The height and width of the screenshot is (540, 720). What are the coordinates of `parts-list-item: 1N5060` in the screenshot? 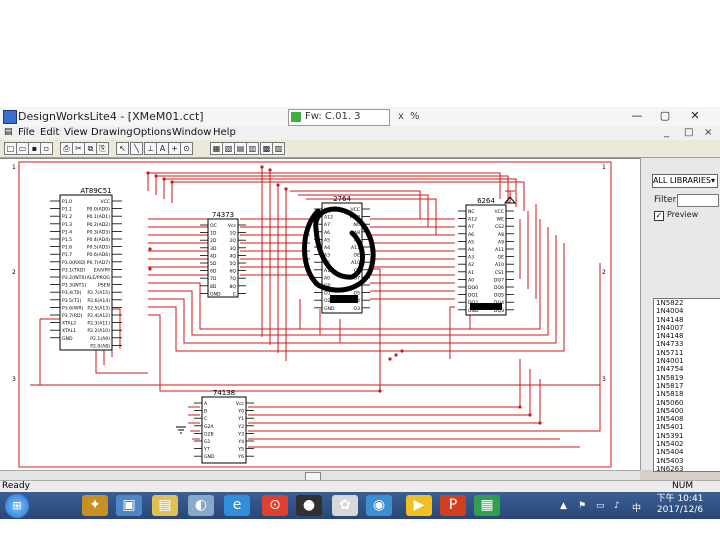 It's located at (687, 403).